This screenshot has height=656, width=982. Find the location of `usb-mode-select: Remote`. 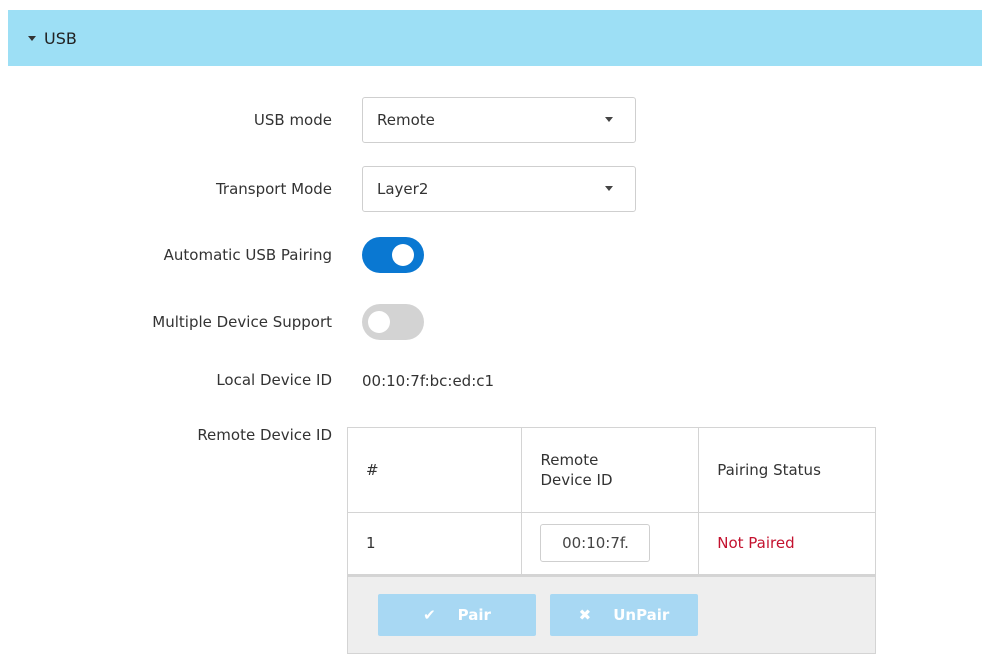

usb-mode-select: Remote is located at coordinates (499, 120).